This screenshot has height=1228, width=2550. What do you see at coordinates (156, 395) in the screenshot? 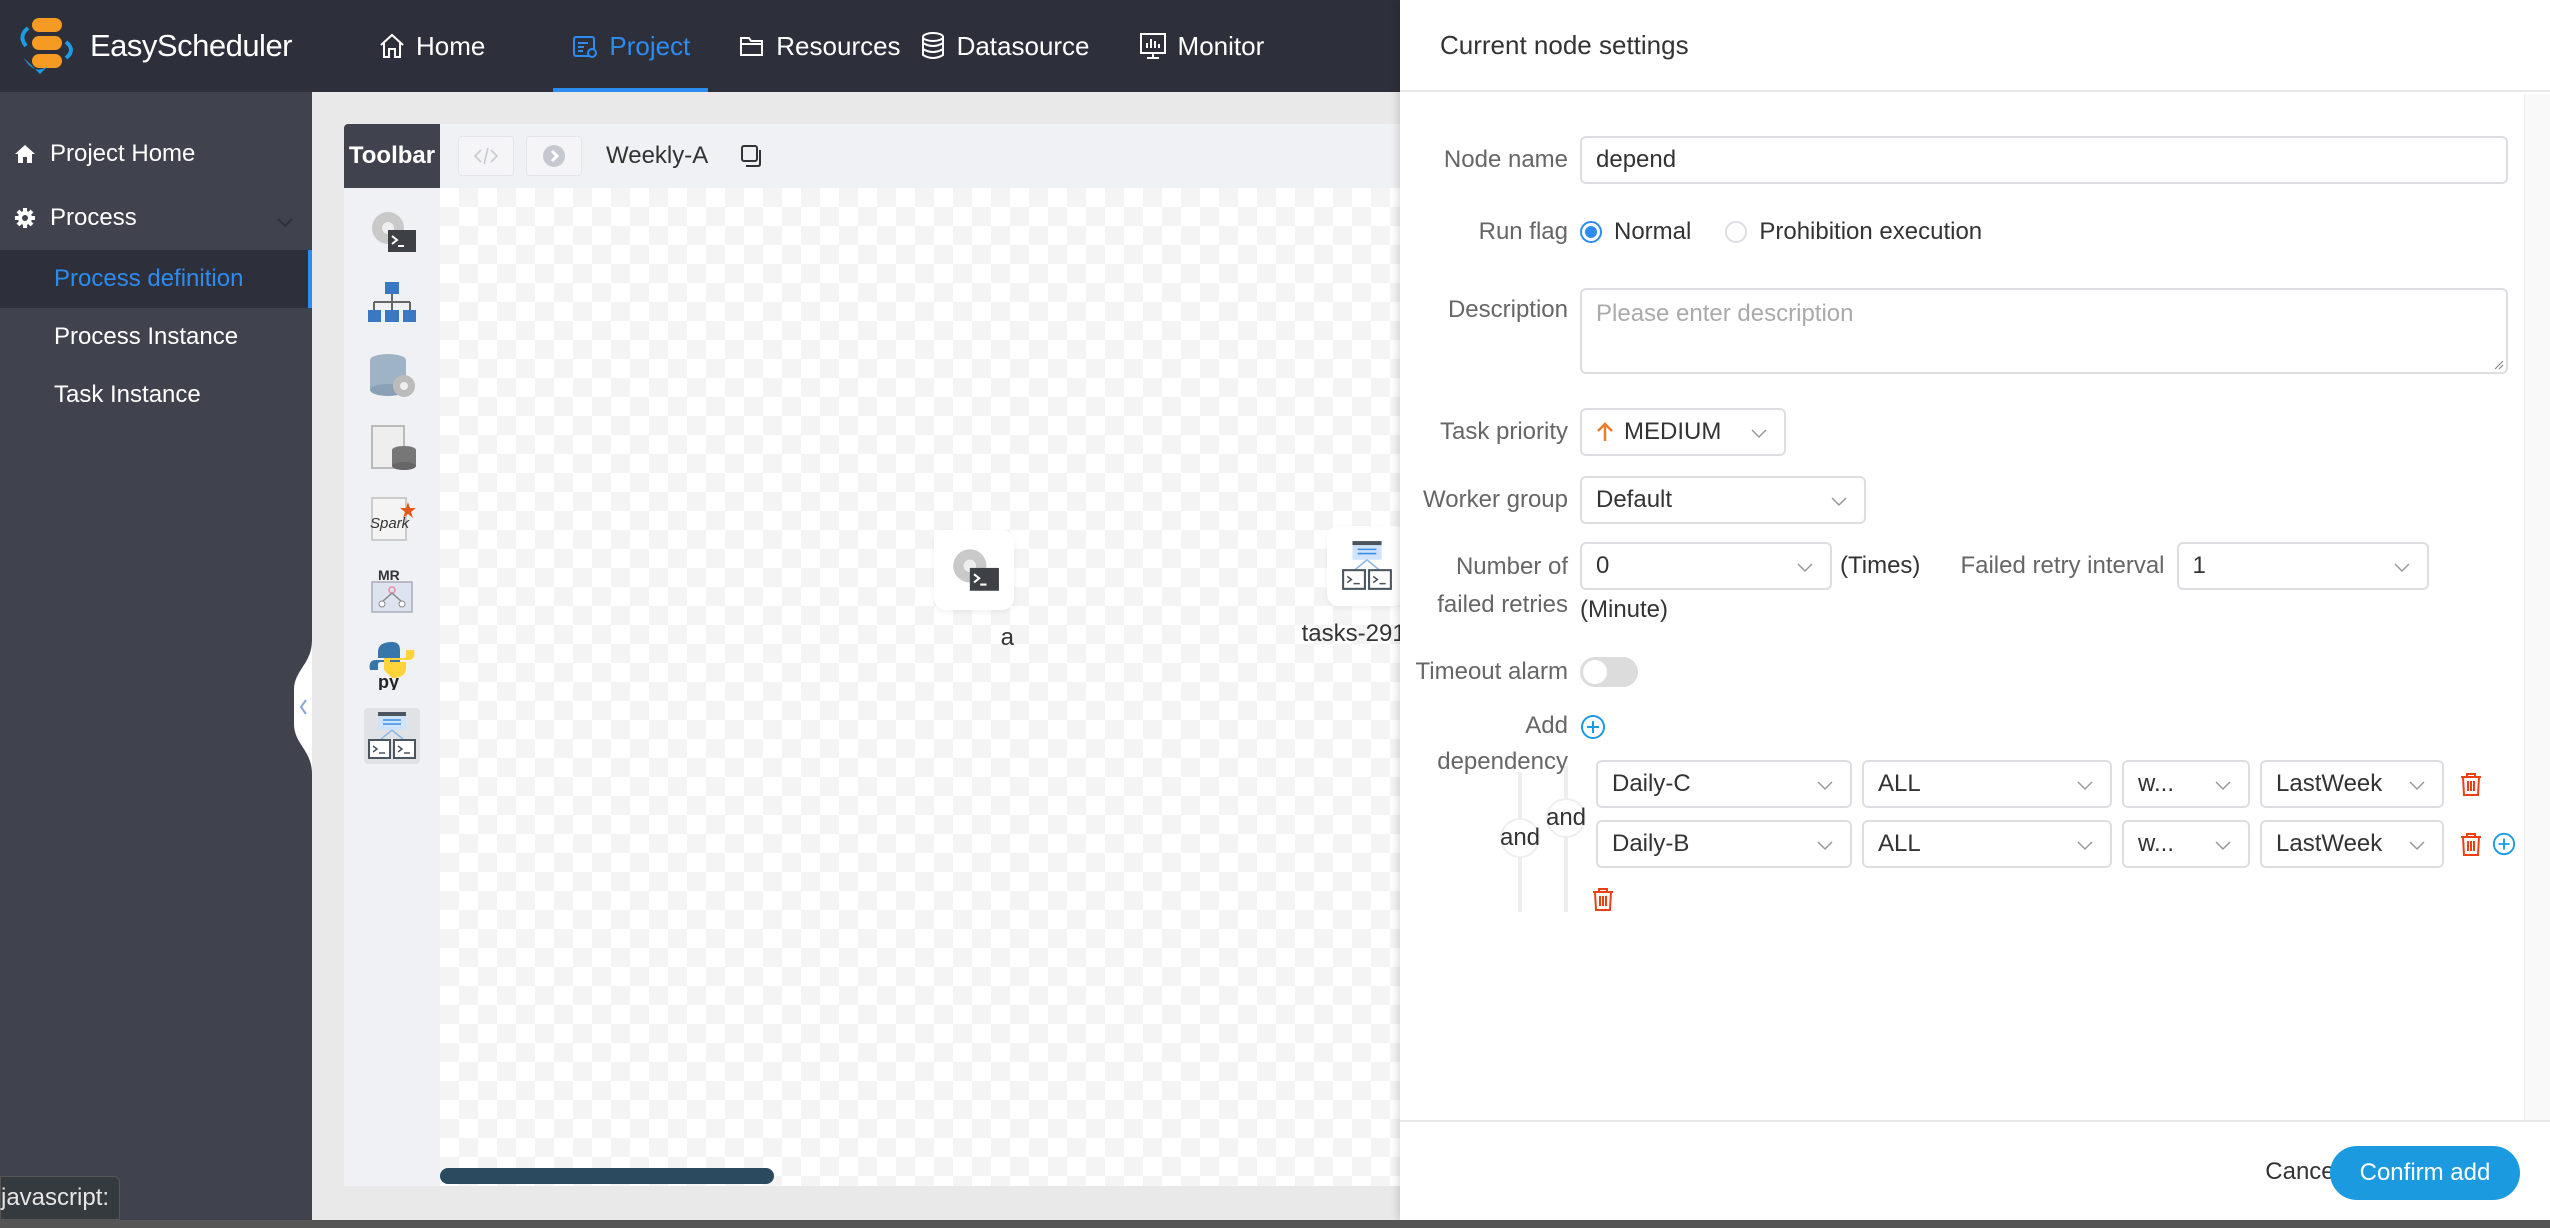
I see `sidebar-item-task-instance: Task Instance` at bounding box center [156, 395].